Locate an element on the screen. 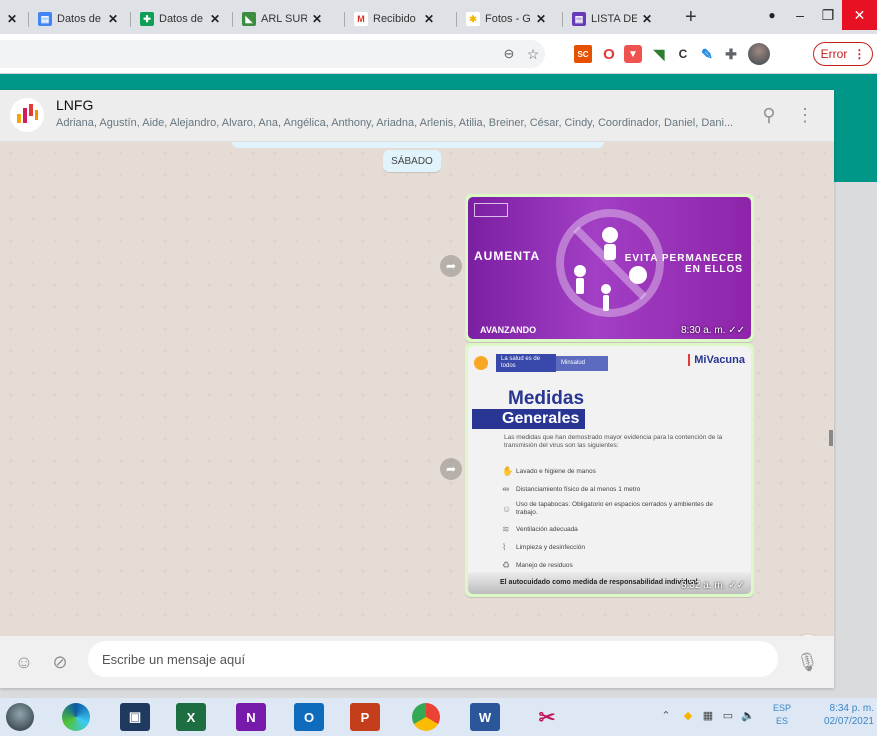  message-composer: ☺ ⊘ 🎙 is located at coordinates (417, 662).